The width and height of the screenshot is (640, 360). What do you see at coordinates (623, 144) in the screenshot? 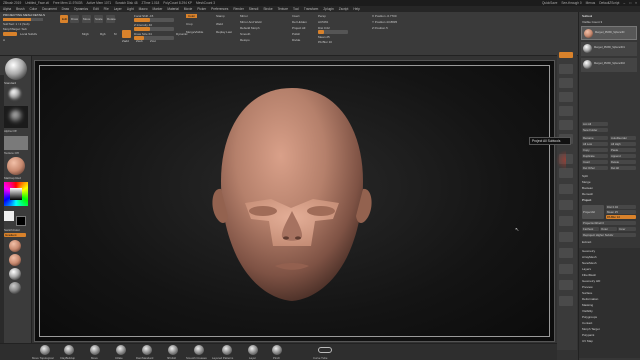
I see `all-high-button: All High` at bounding box center [623, 144].